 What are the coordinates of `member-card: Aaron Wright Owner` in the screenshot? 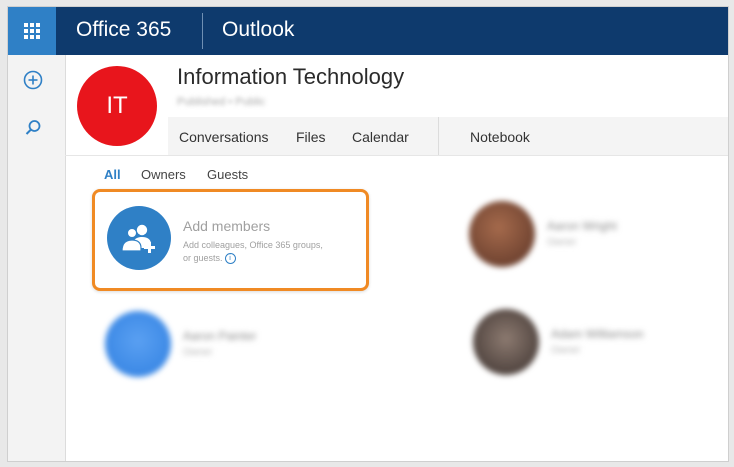 It's located at (584, 237).